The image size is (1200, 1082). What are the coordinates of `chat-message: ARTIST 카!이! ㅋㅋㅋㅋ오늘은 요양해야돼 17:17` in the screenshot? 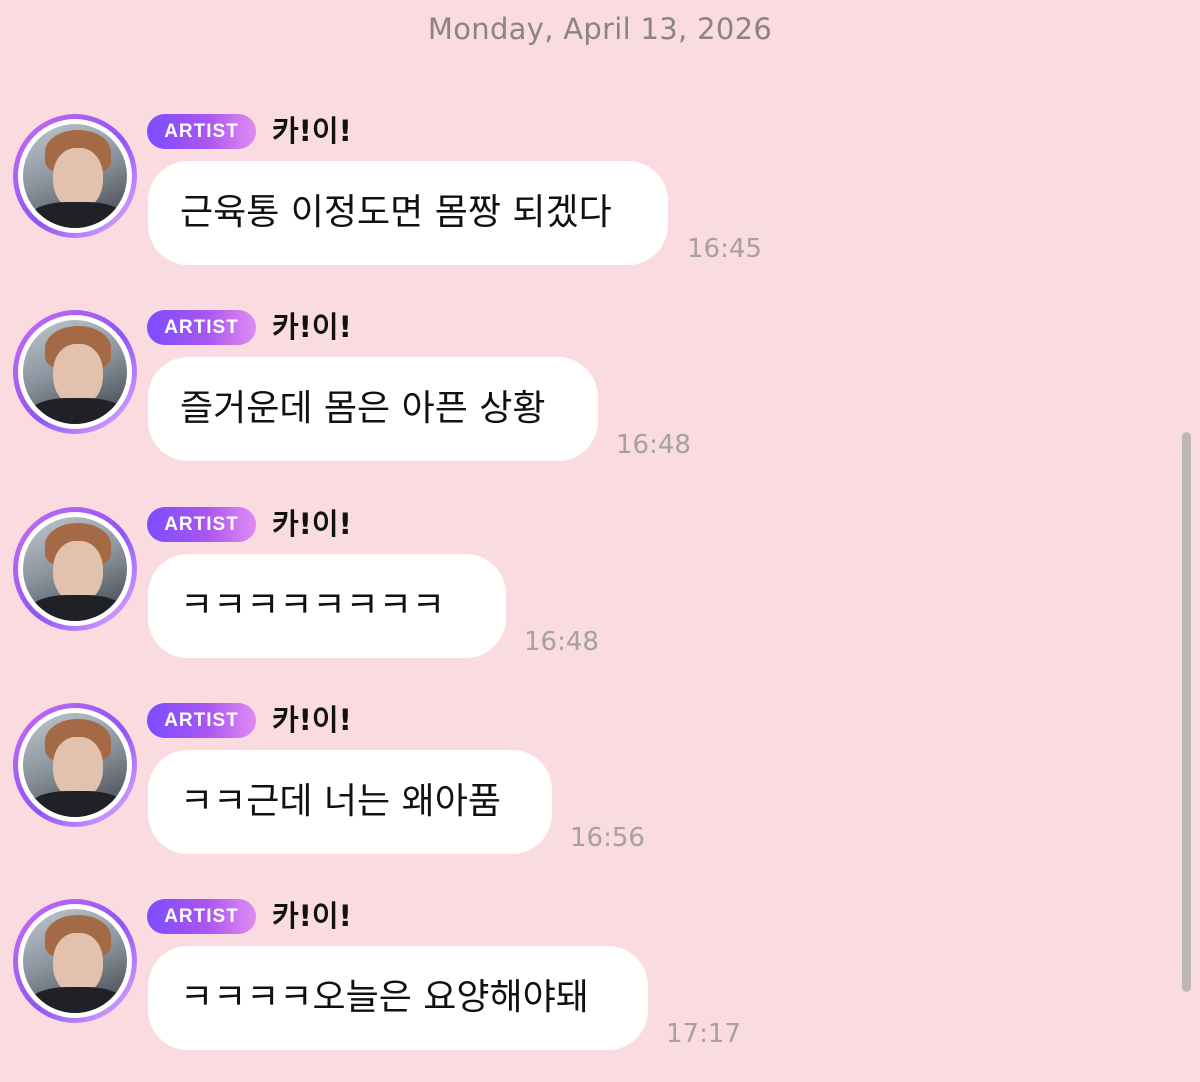 It's located at (585, 979).